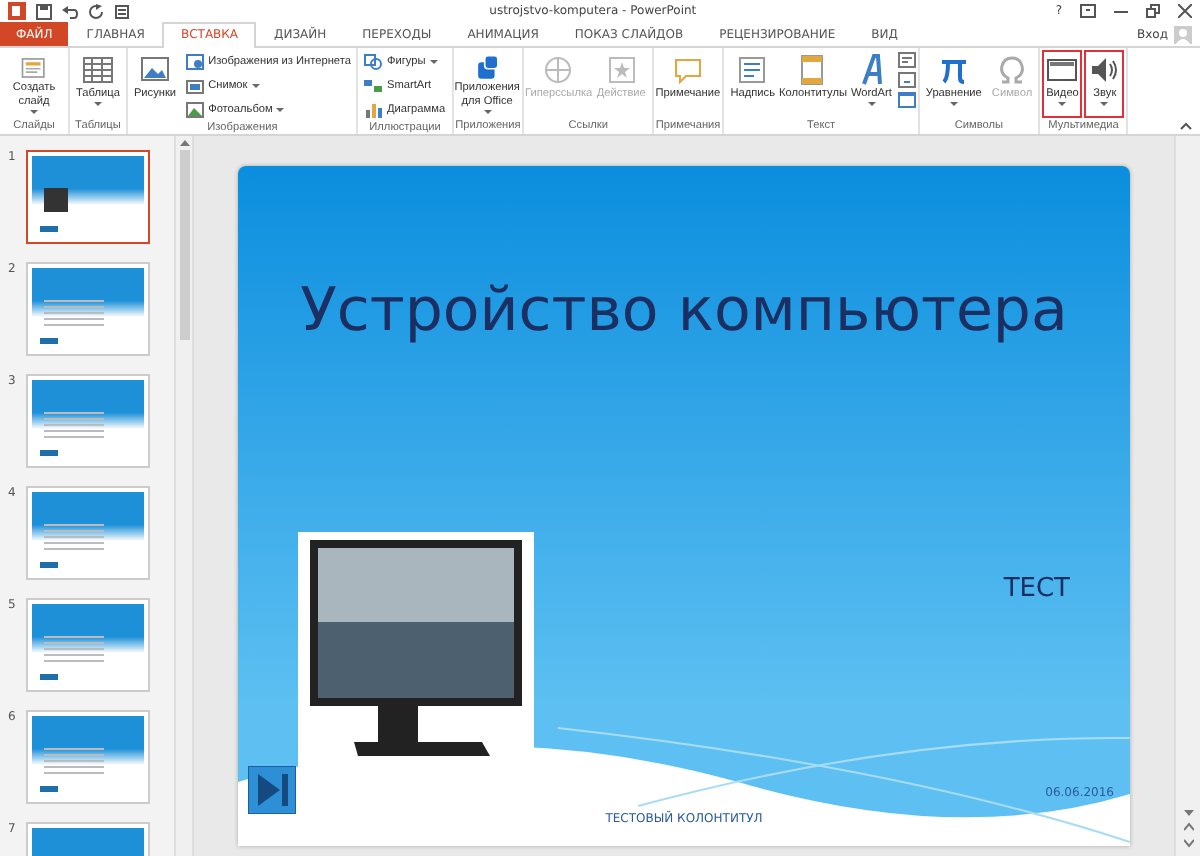 The height and width of the screenshot is (856, 1200). What do you see at coordinates (373, 61) in the screenshot?
I see `shapes-icon` at bounding box center [373, 61].